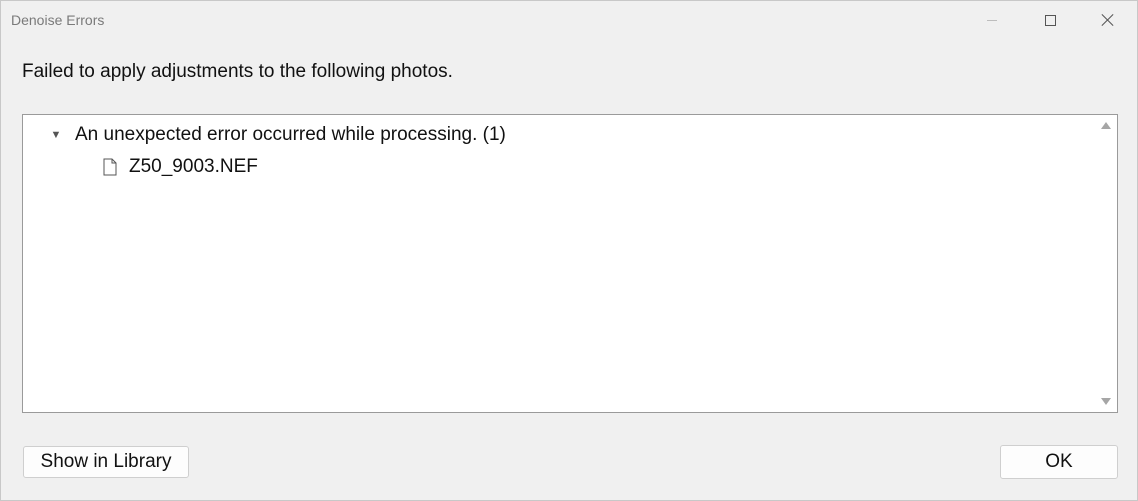  Describe the element at coordinates (1106, 263) in the screenshot. I see `vertical-scrollbar` at that location.